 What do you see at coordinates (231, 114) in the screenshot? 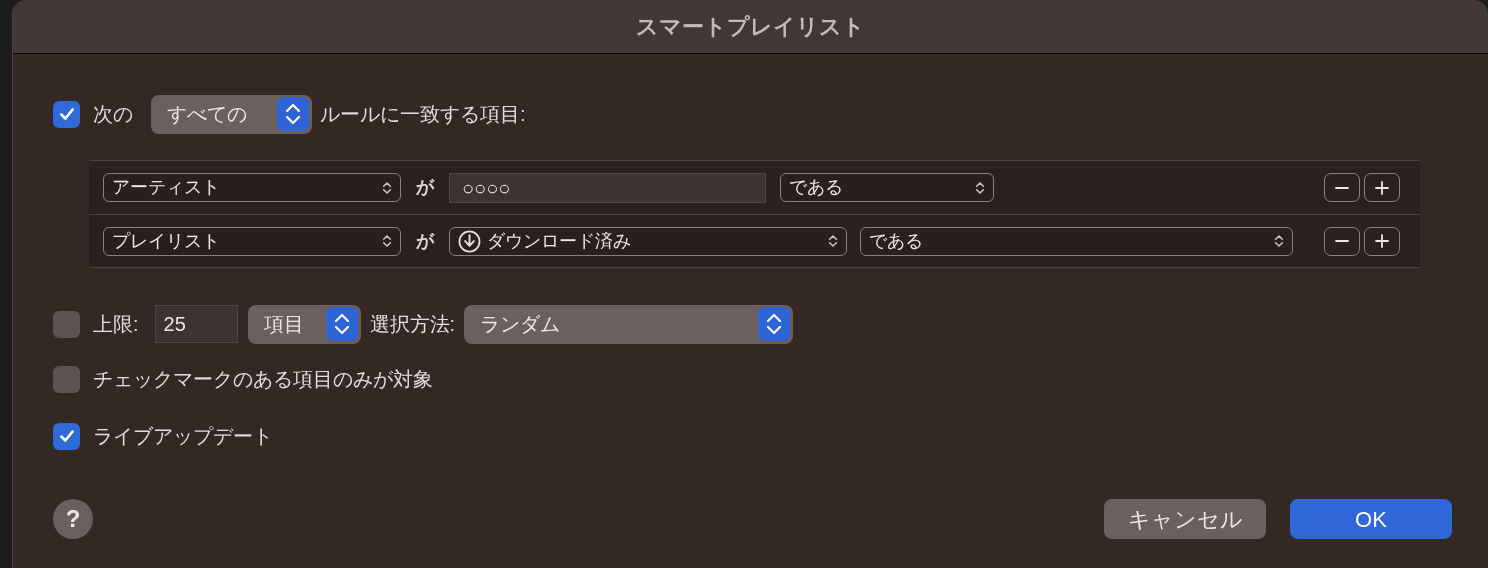
I see `popup-menu: すべての` at bounding box center [231, 114].